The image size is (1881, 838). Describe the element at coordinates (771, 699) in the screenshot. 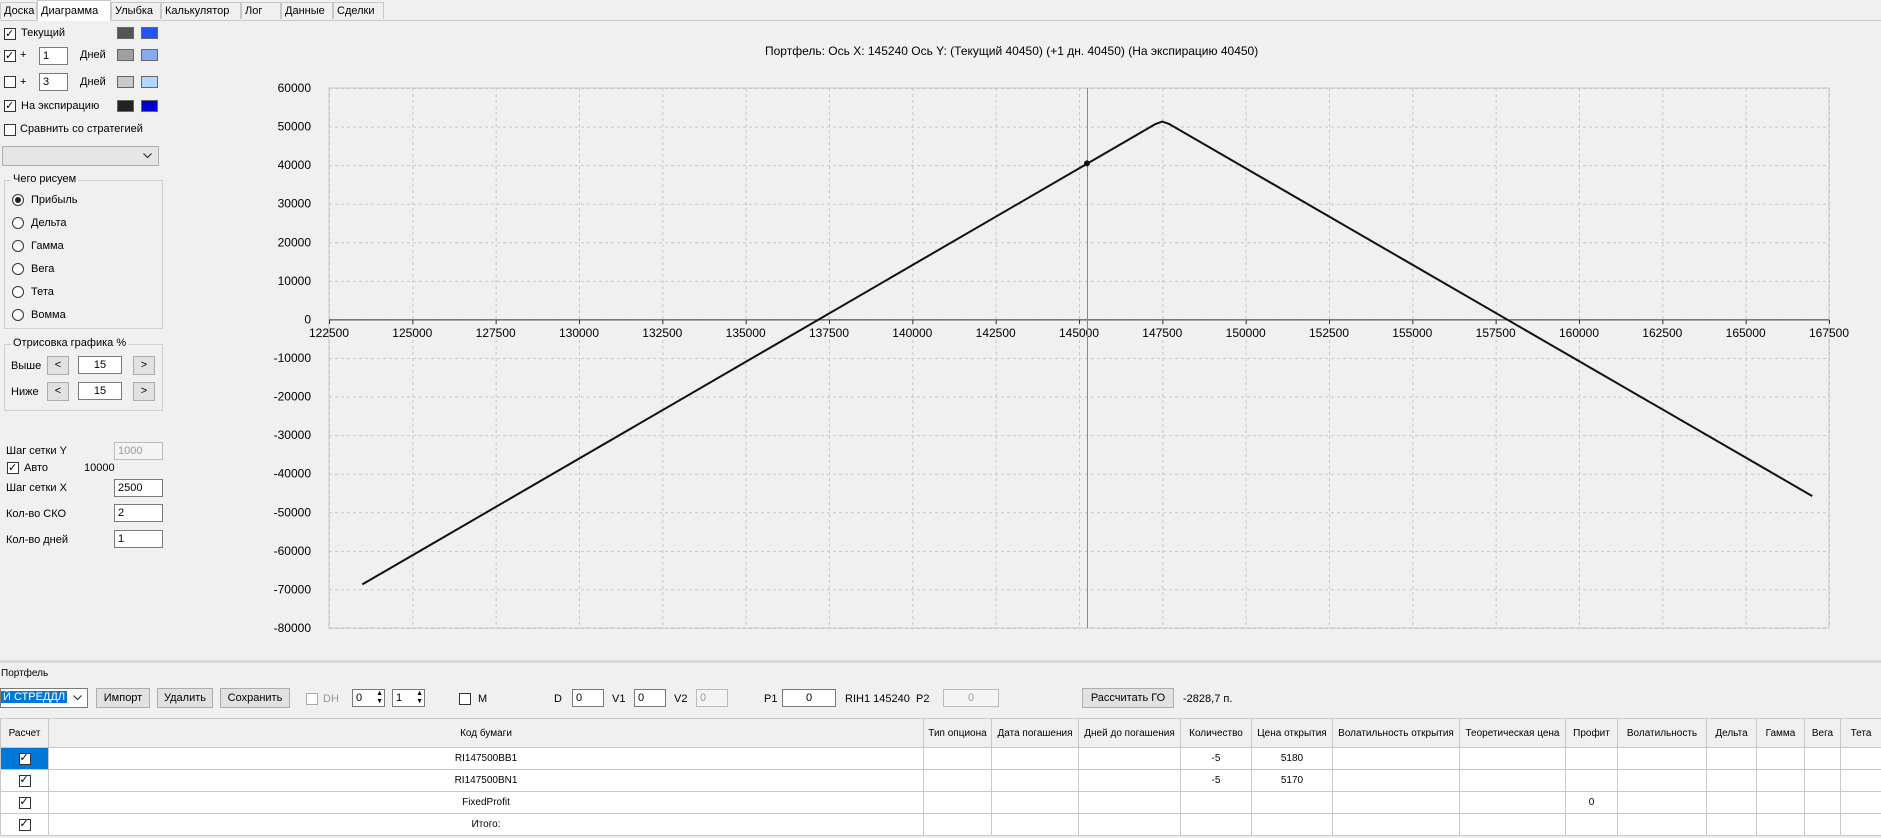

I see `p1-label: P1` at that location.